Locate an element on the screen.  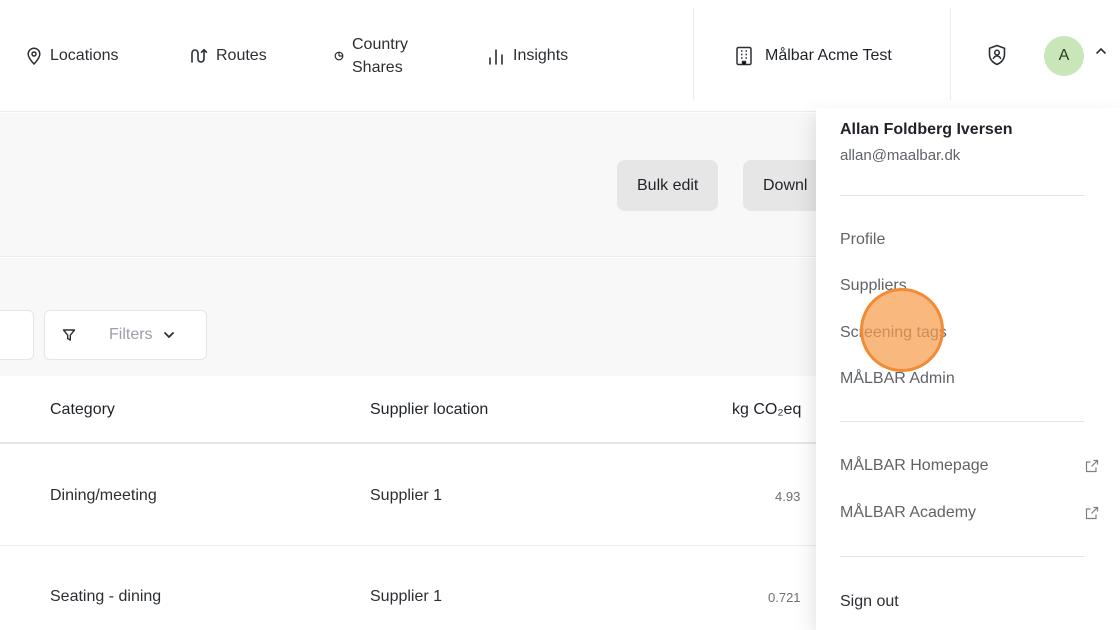
building-icon is located at coordinates (744, 56).